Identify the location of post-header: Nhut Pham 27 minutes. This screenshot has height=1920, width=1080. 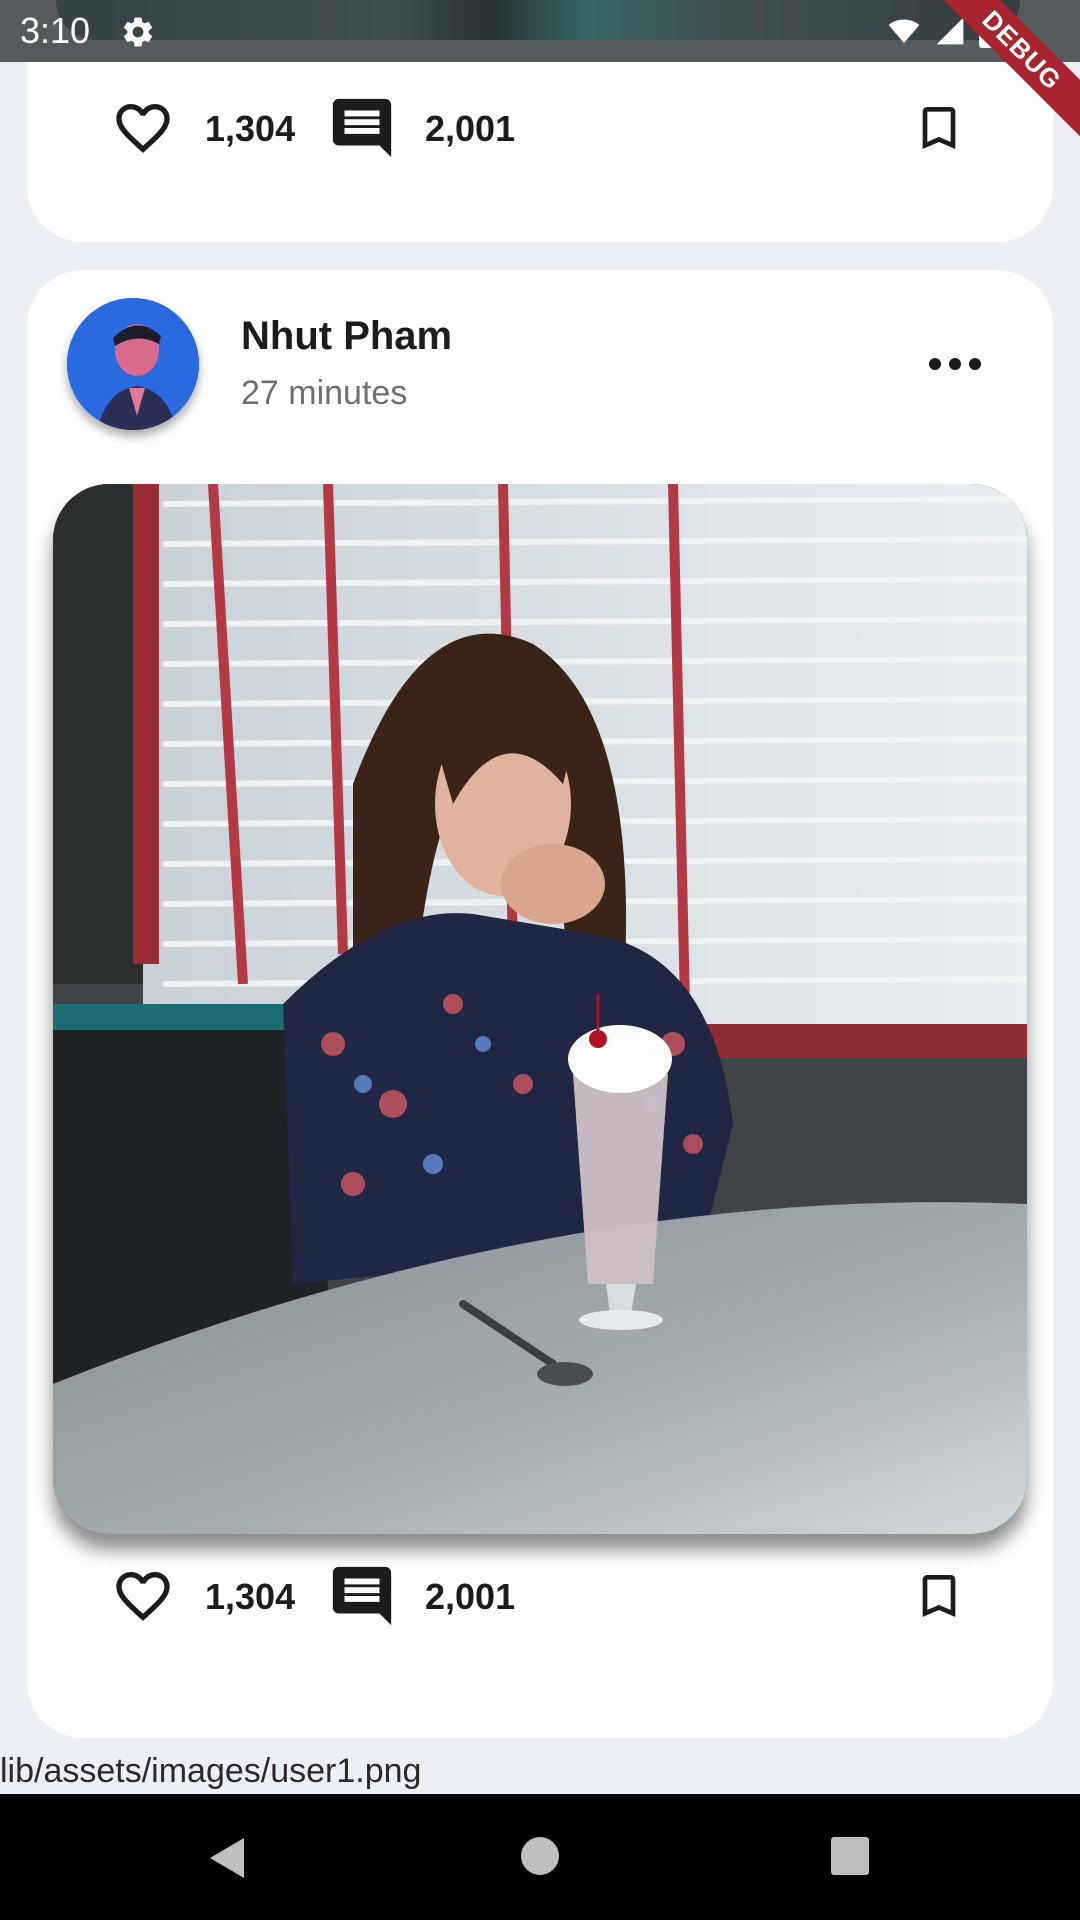
(540, 355).